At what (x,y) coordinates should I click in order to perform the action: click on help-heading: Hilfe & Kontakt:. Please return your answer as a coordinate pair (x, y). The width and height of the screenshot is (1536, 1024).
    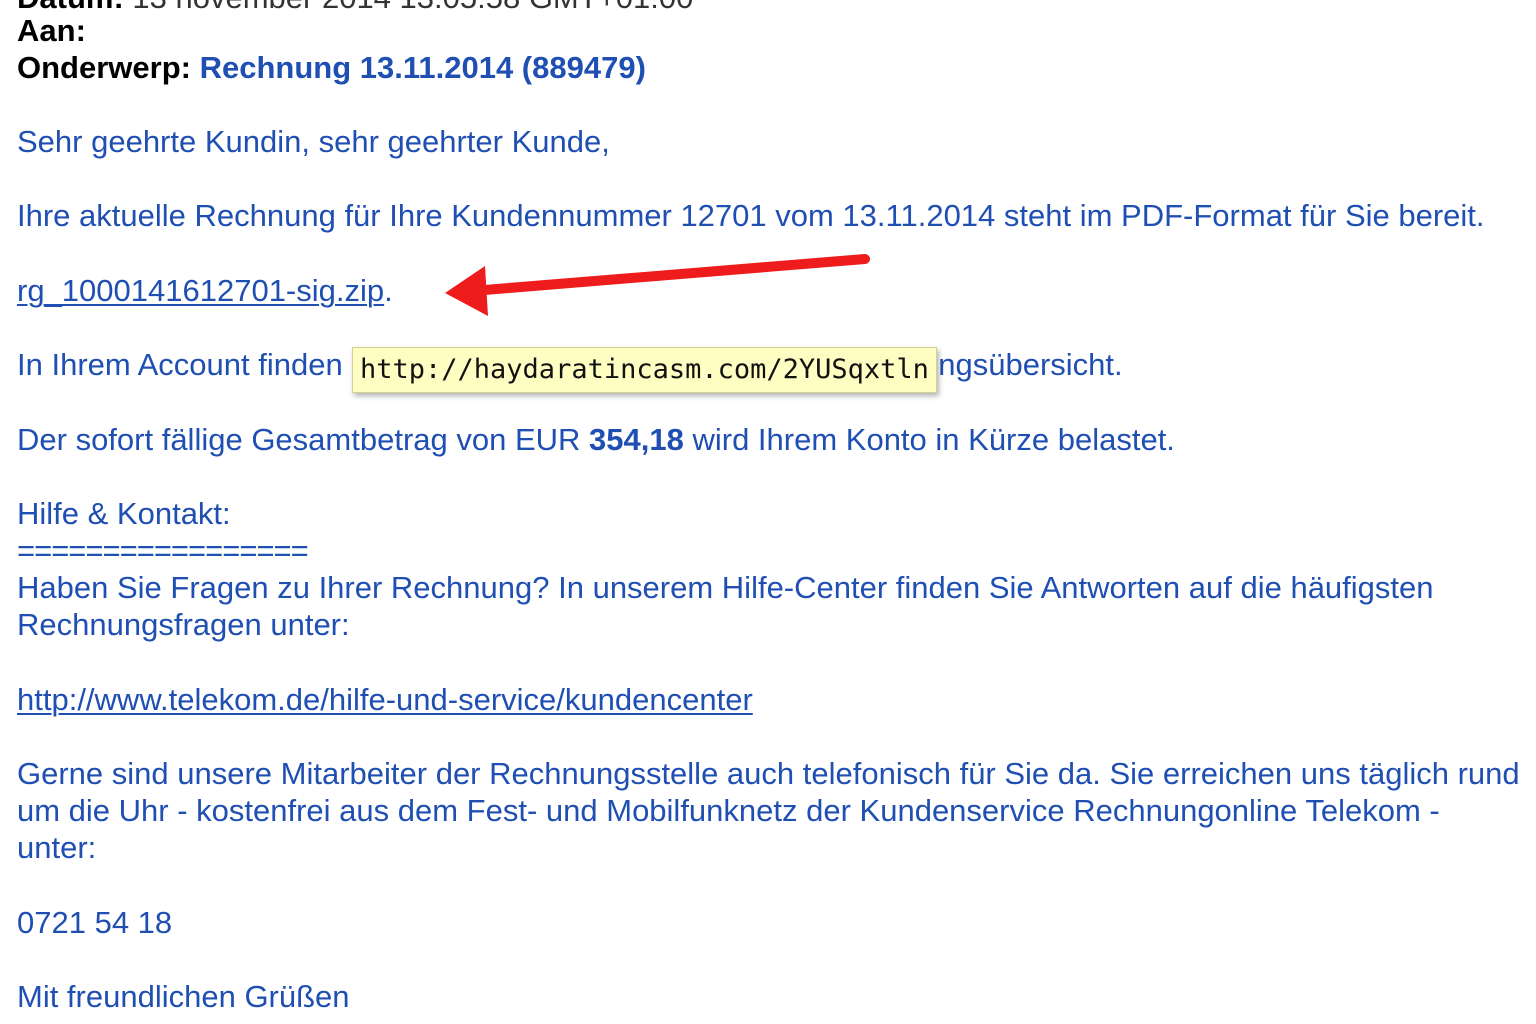
    Looking at the image, I should click on (124, 513).